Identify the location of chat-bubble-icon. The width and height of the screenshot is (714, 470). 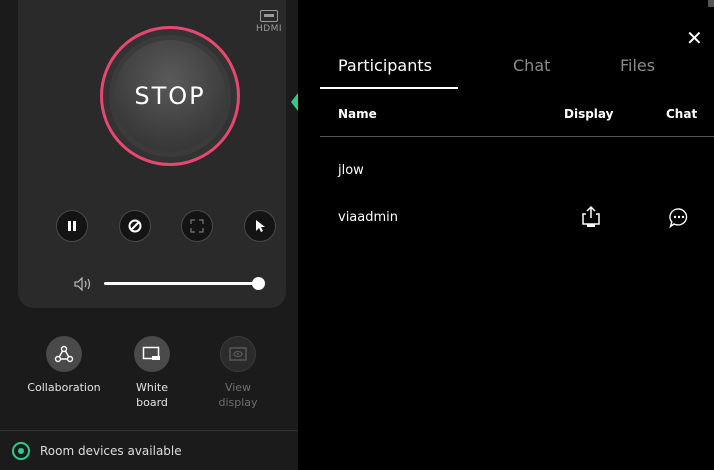
(679, 220).